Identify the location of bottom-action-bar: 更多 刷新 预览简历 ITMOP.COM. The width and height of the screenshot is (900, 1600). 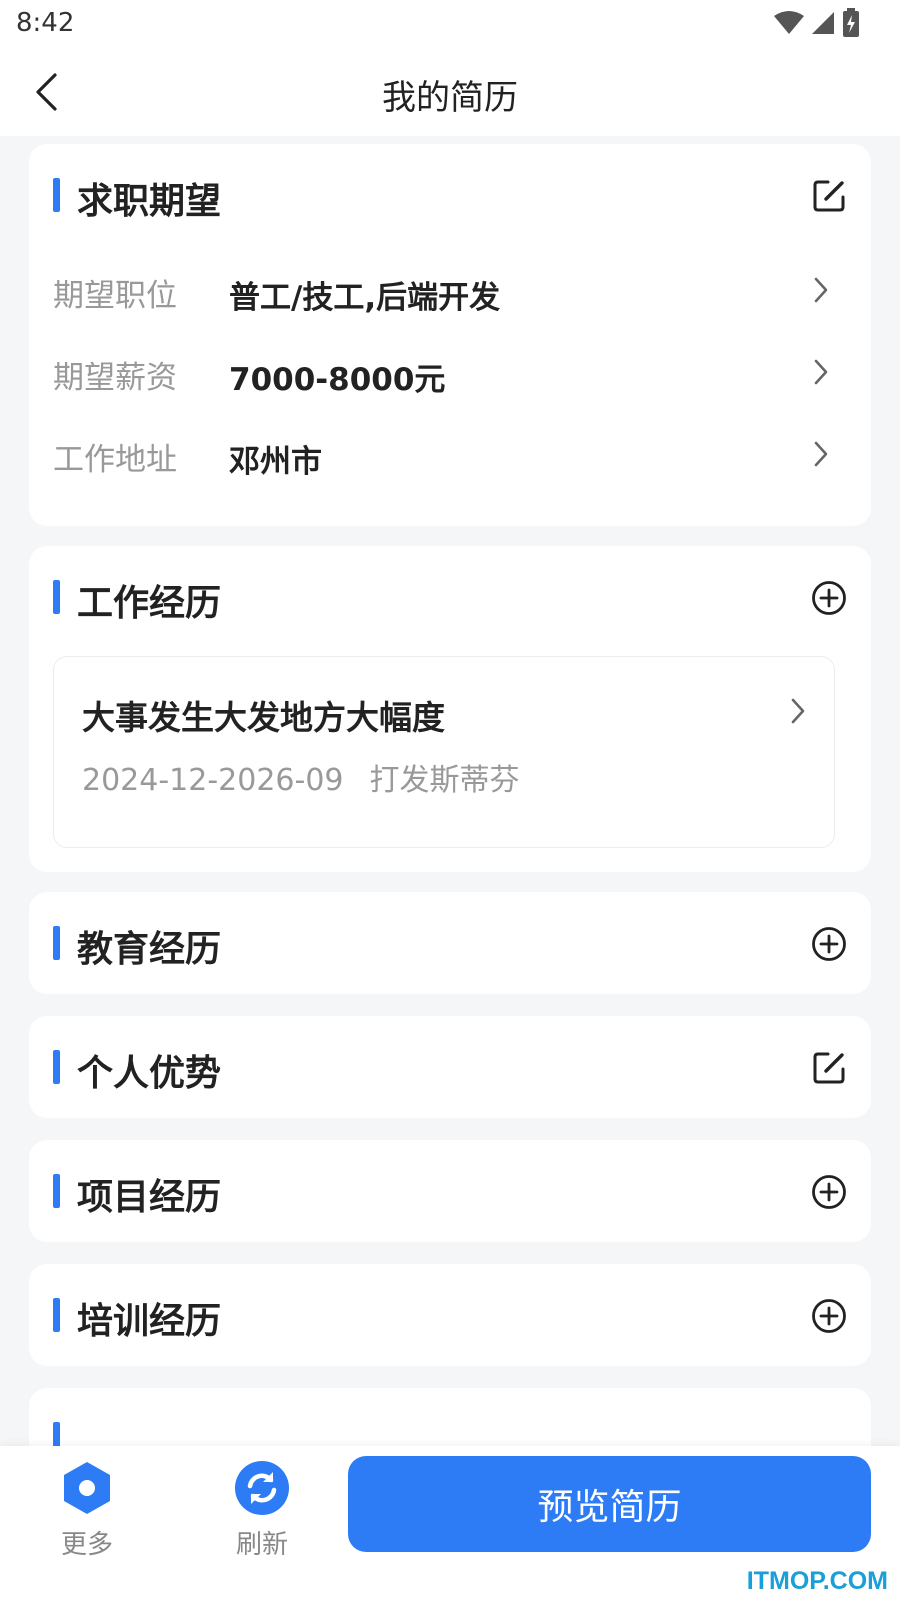
(450, 1523).